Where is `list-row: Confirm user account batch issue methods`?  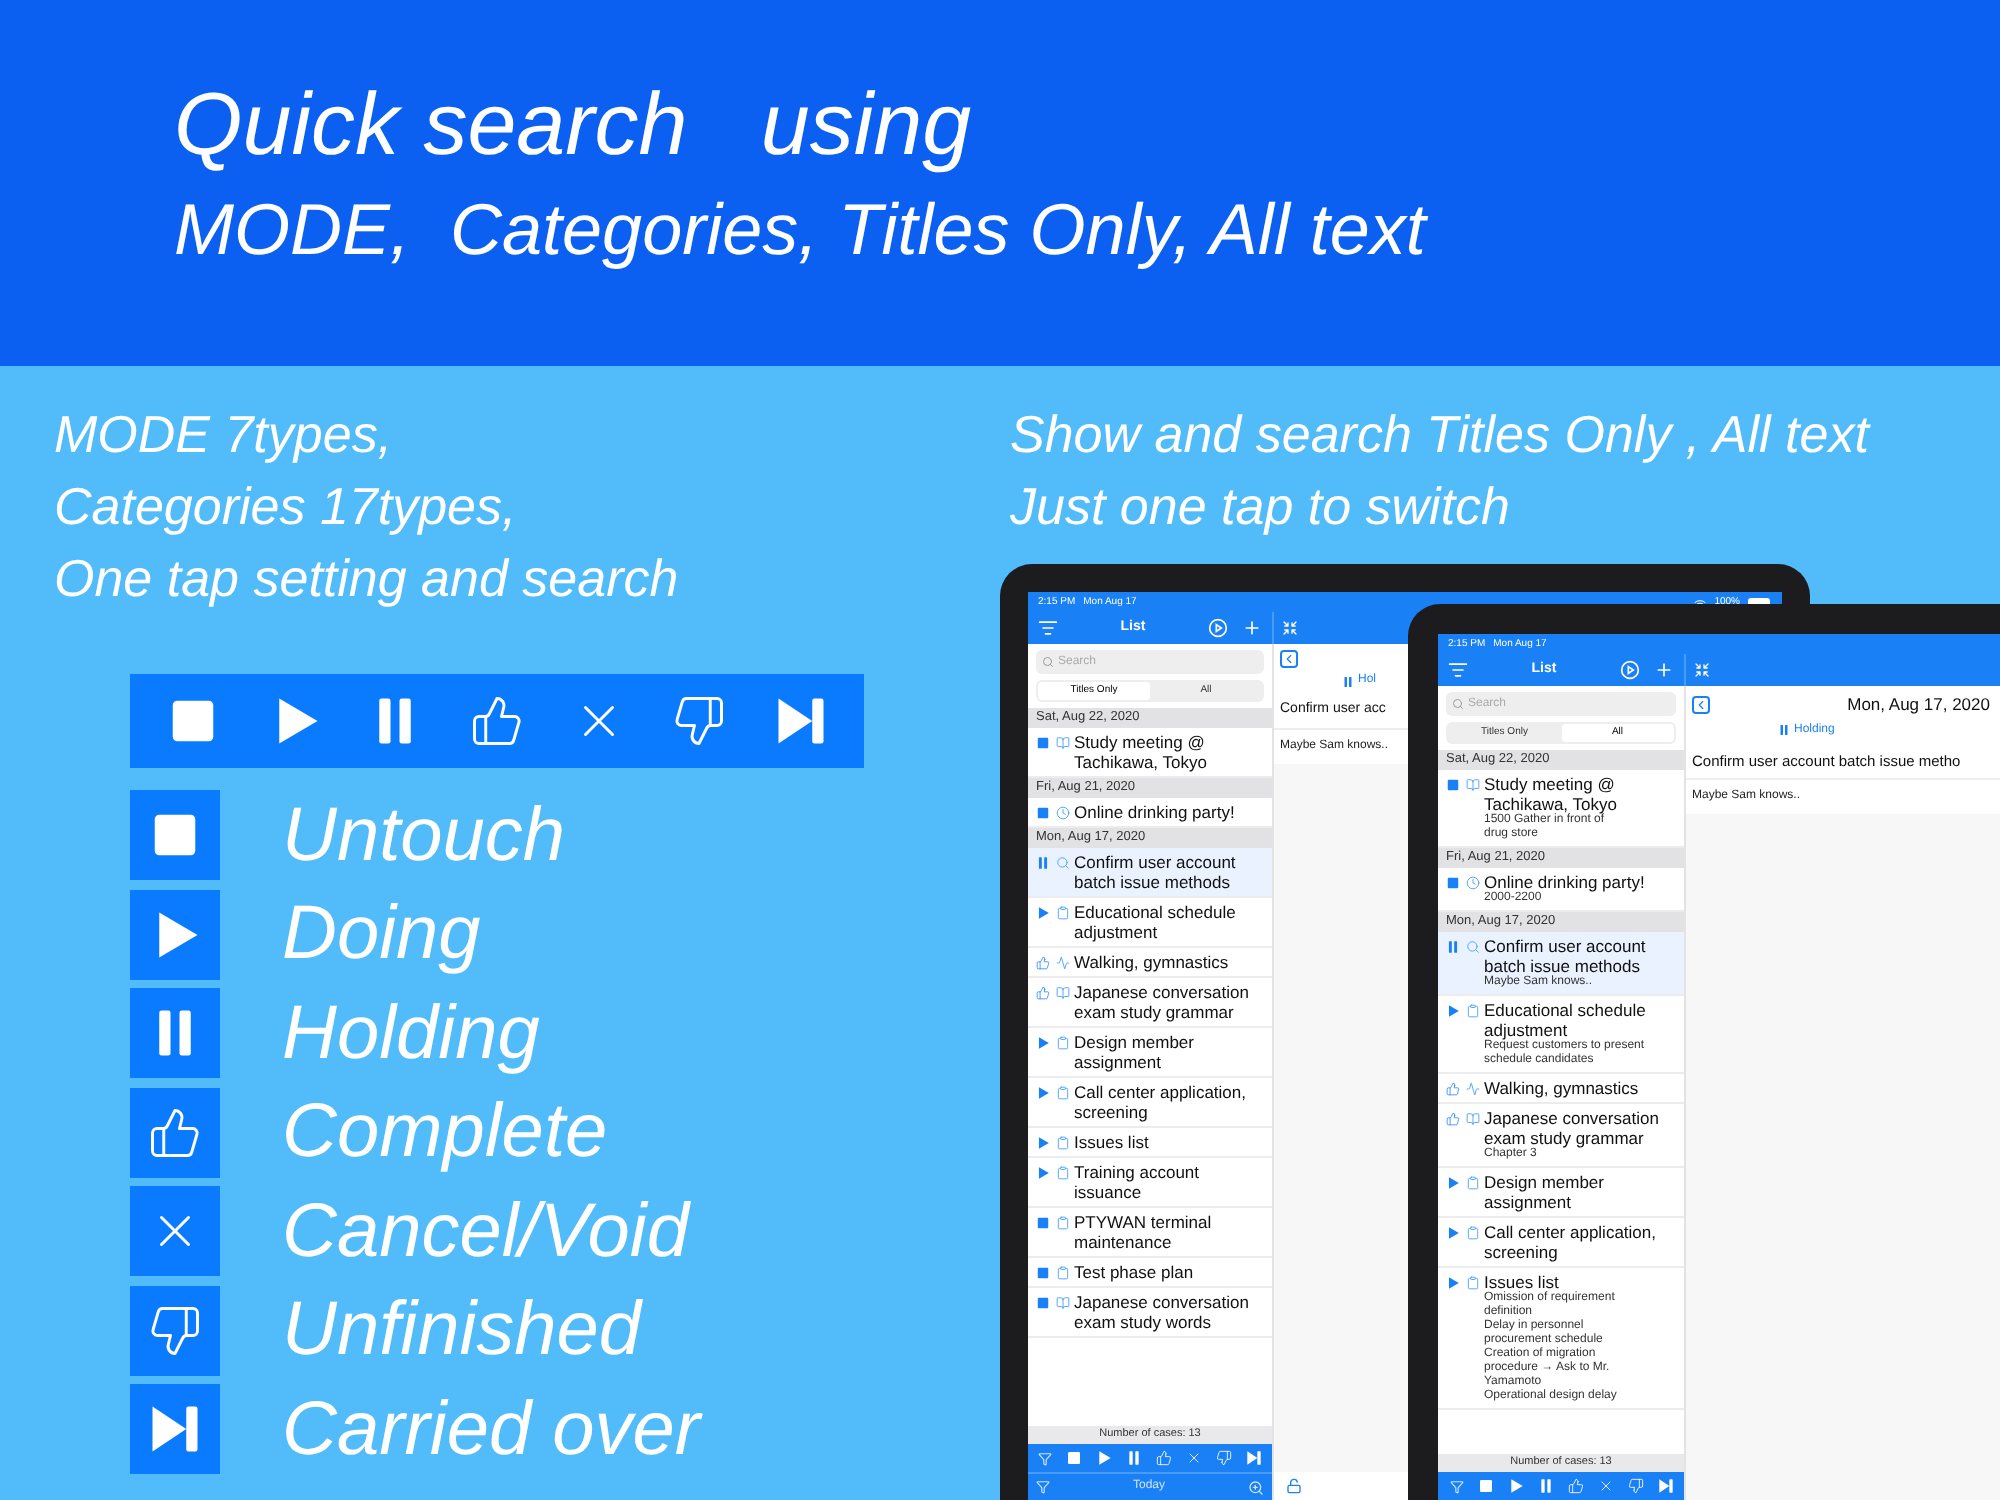 list-row: Confirm user account batch issue methods is located at coordinates (1150, 873).